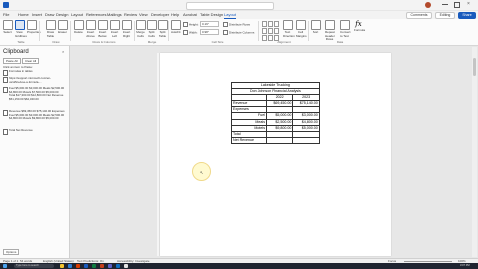 The image size is (478, 269). What do you see at coordinates (236, 24) in the screenshot?
I see `distribute-rows-button: Distribute Rows` at bounding box center [236, 24].